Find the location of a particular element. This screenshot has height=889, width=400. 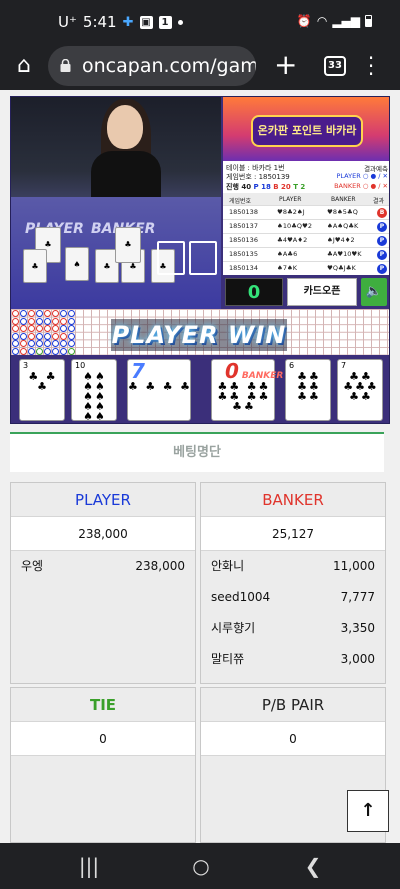

player-score-label: PLAYER is located at coordinates (166, 376).